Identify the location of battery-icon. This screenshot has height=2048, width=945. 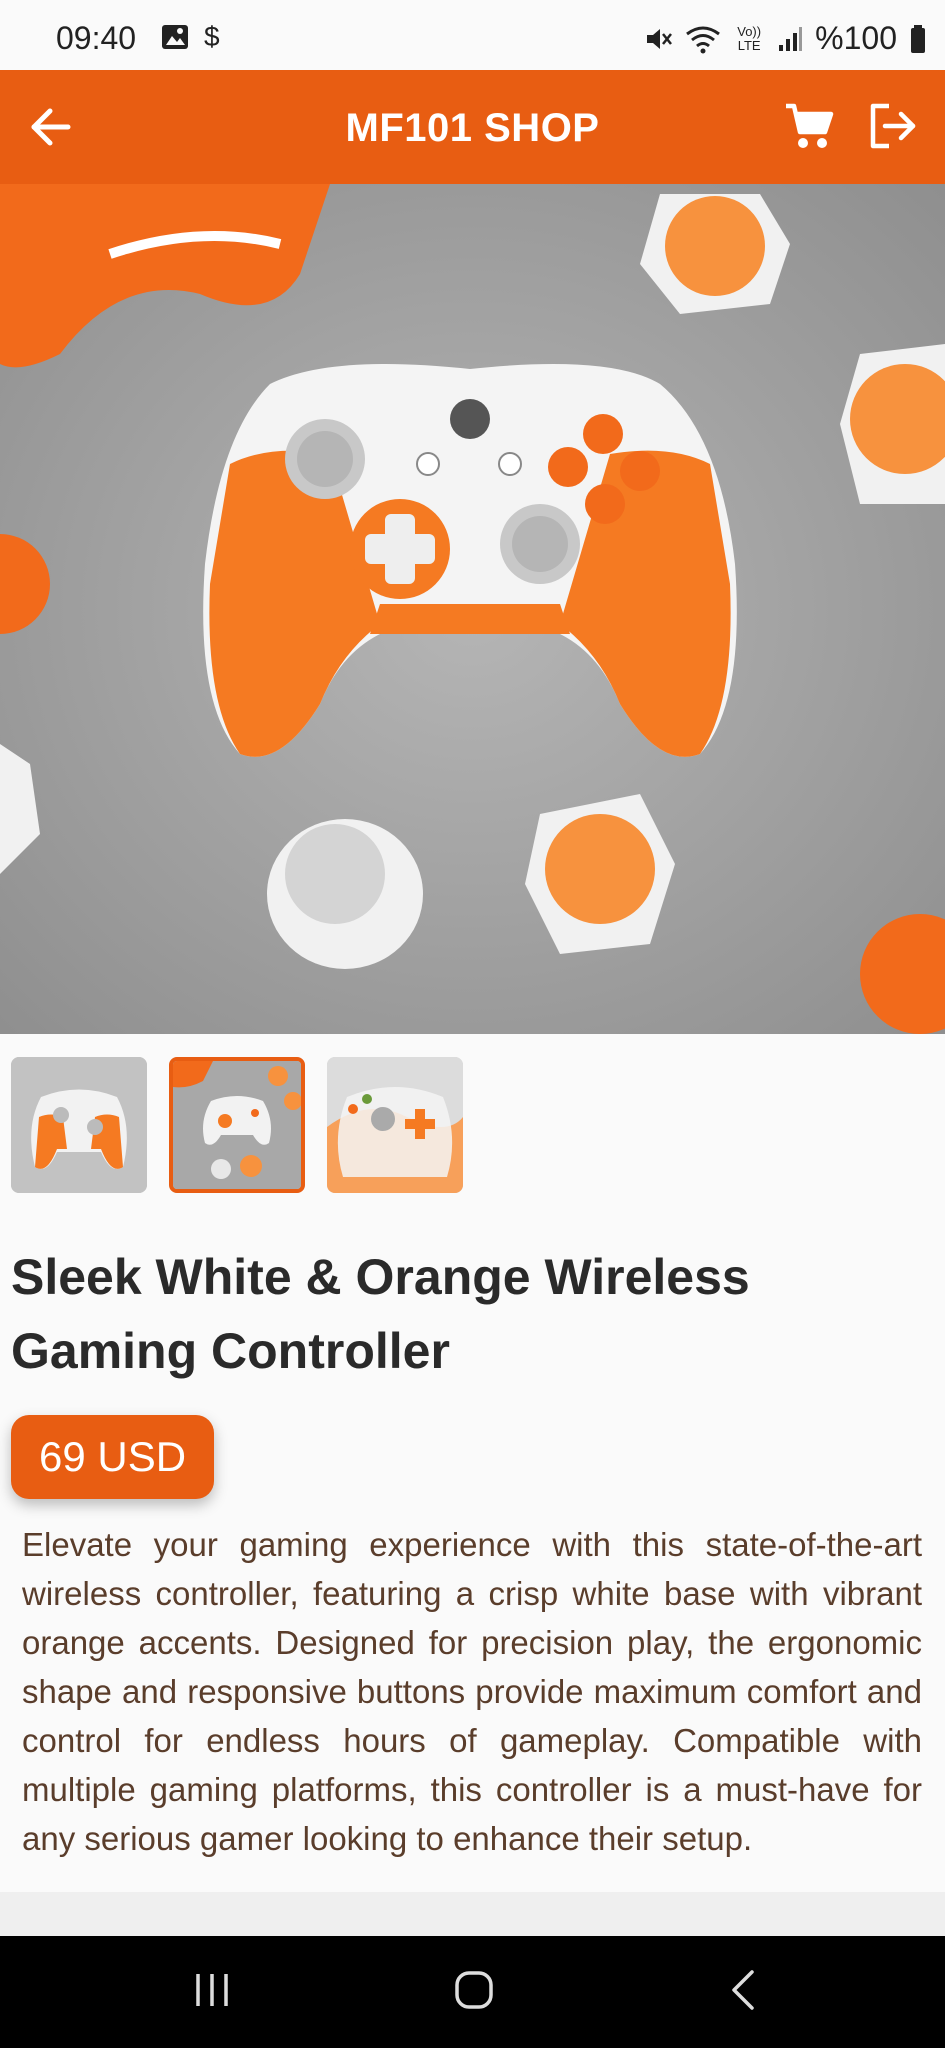
(918, 38).